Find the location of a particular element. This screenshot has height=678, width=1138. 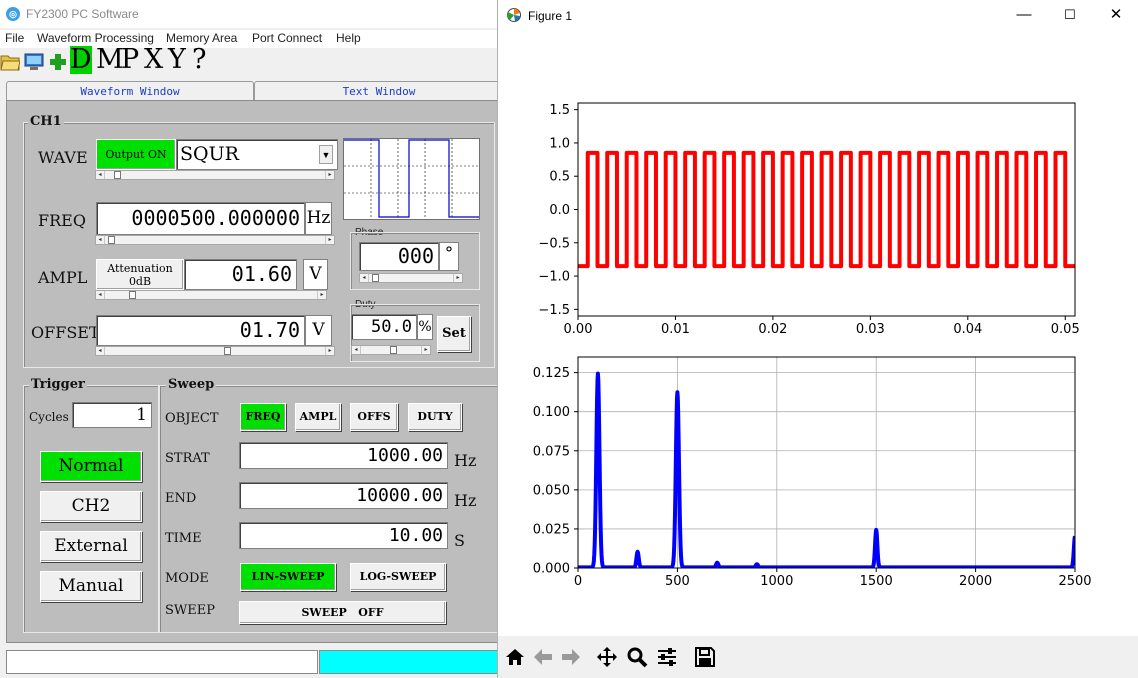

y-tick-label: 0.5 is located at coordinates (559, 177).